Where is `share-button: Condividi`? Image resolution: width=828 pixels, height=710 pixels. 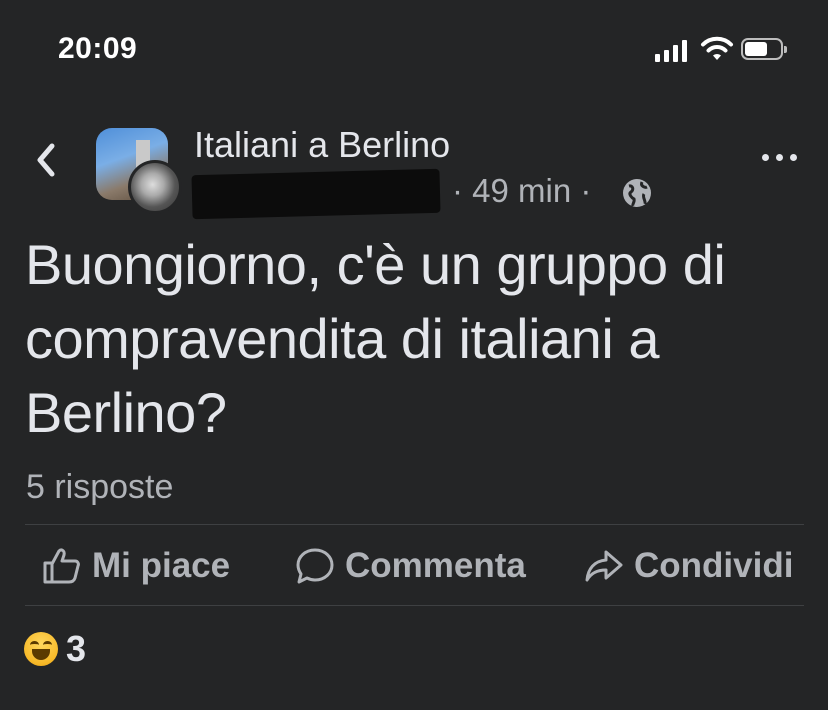 share-button: Condividi is located at coordinates (688, 566).